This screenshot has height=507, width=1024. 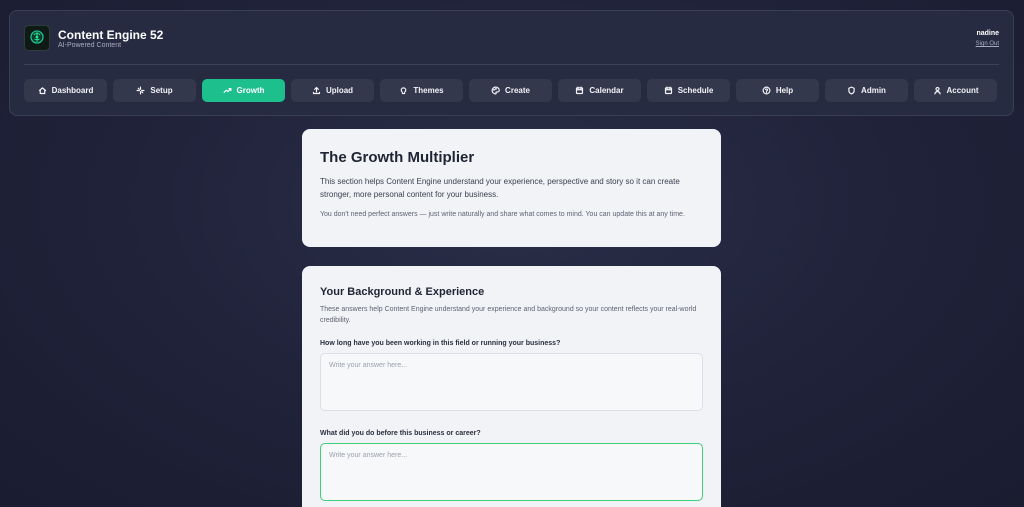 I want to click on section-title: Your Background & Experience, so click(x=402, y=292).